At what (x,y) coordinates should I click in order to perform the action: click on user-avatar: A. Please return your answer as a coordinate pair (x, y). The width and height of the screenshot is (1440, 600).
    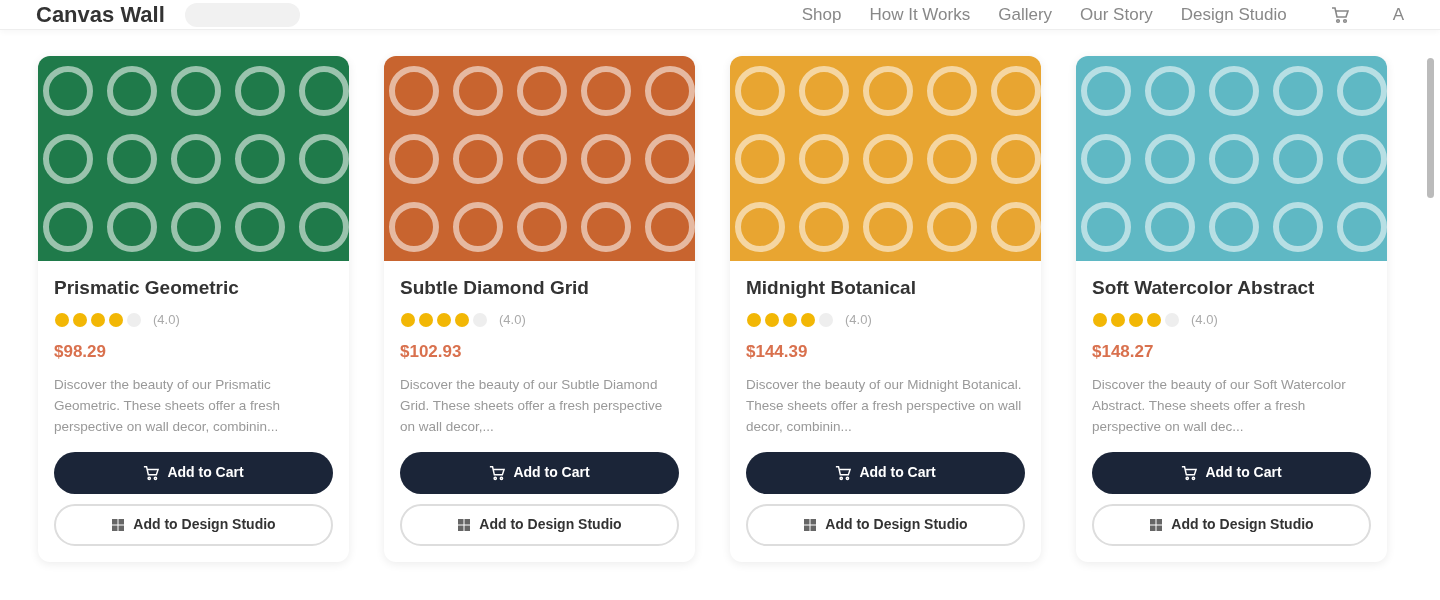
    Looking at the image, I should click on (1398, 14).